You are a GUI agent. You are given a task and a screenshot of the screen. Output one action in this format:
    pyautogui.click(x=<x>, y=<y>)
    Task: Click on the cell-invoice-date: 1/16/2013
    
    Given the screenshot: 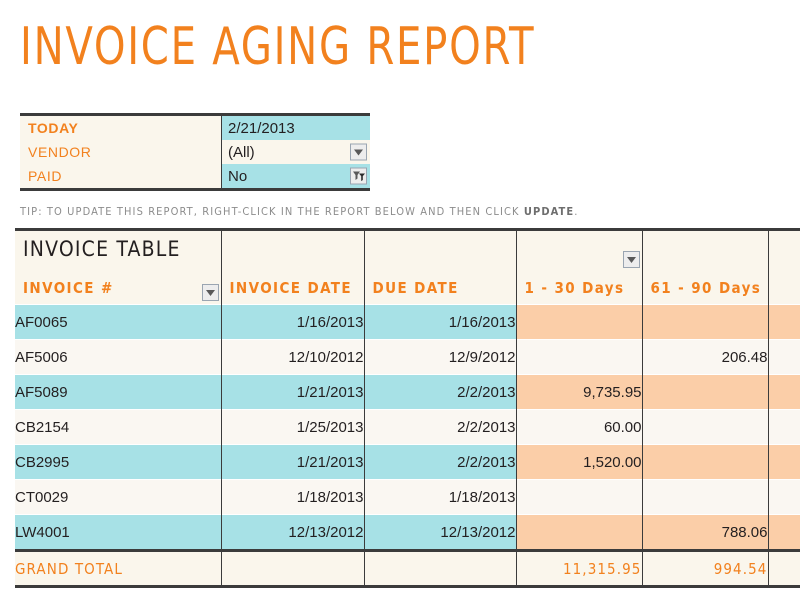 What is the action you would take?
    pyautogui.click(x=293, y=322)
    